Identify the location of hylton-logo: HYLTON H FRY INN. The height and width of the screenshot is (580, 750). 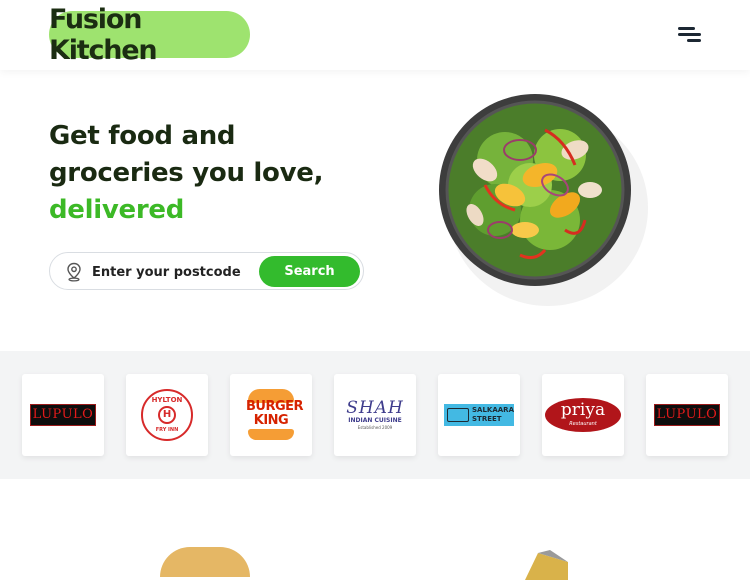
(167, 415).